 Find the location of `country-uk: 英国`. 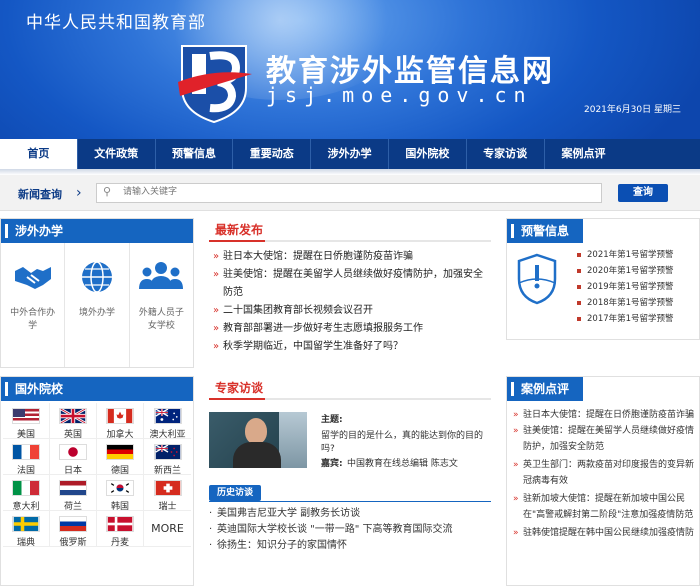

country-uk: 英国 is located at coordinates (73, 421).